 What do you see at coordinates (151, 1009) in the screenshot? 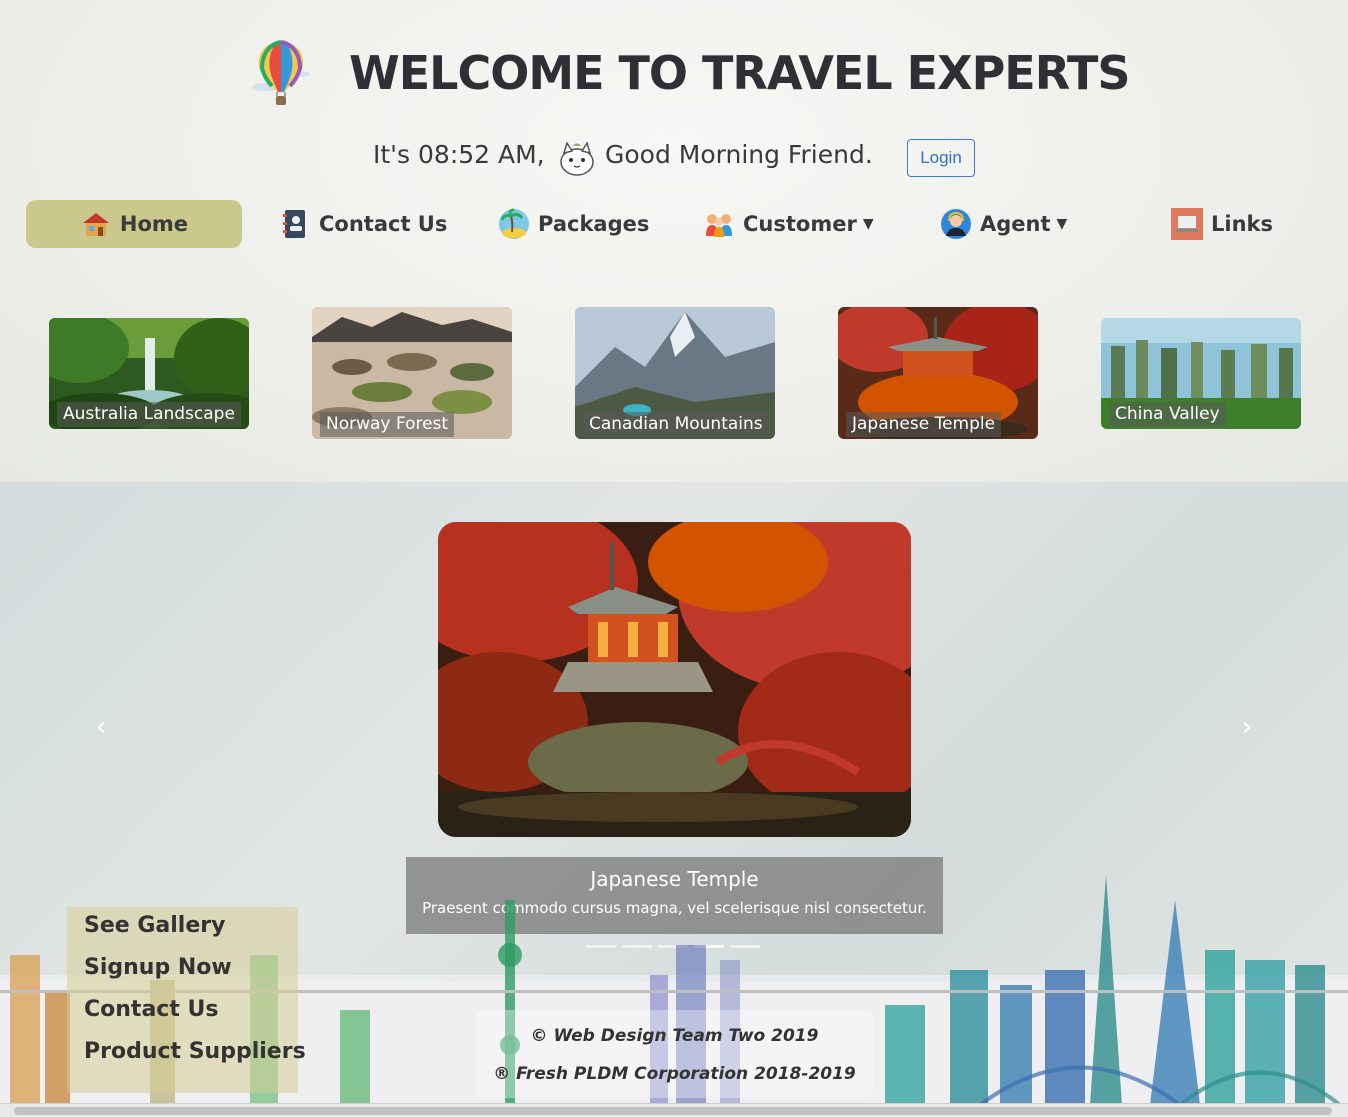
I see `footer-link-contact-us: Contact Us` at bounding box center [151, 1009].